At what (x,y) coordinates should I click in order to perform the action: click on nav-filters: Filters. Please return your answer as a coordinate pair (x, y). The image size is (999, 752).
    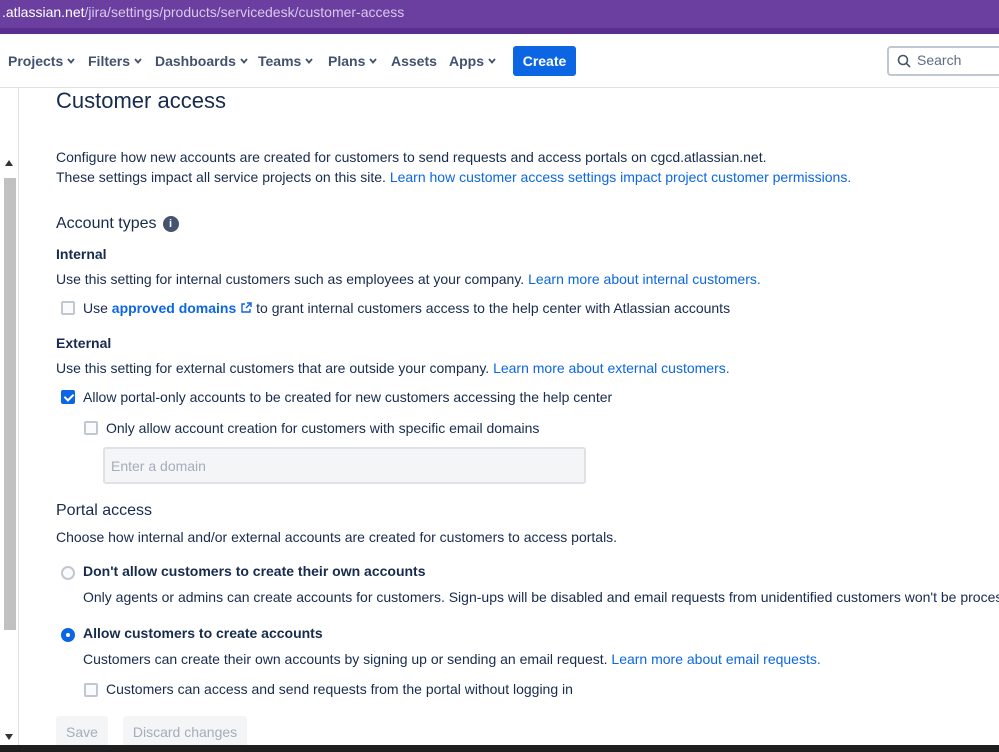
    Looking at the image, I should click on (115, 61).